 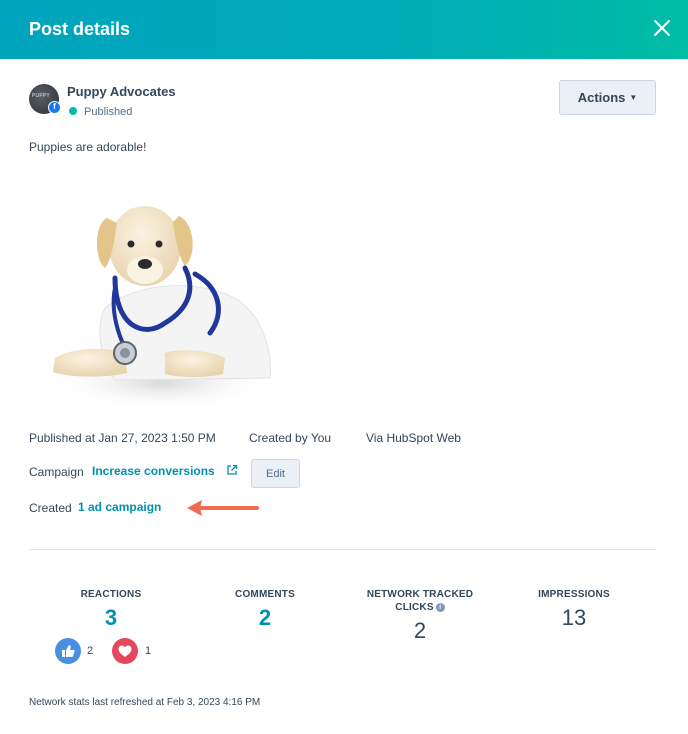 What do you see at coordinates (662, 28) in the screenshot?
I see `close-icon` at bounding box center [662, 28].